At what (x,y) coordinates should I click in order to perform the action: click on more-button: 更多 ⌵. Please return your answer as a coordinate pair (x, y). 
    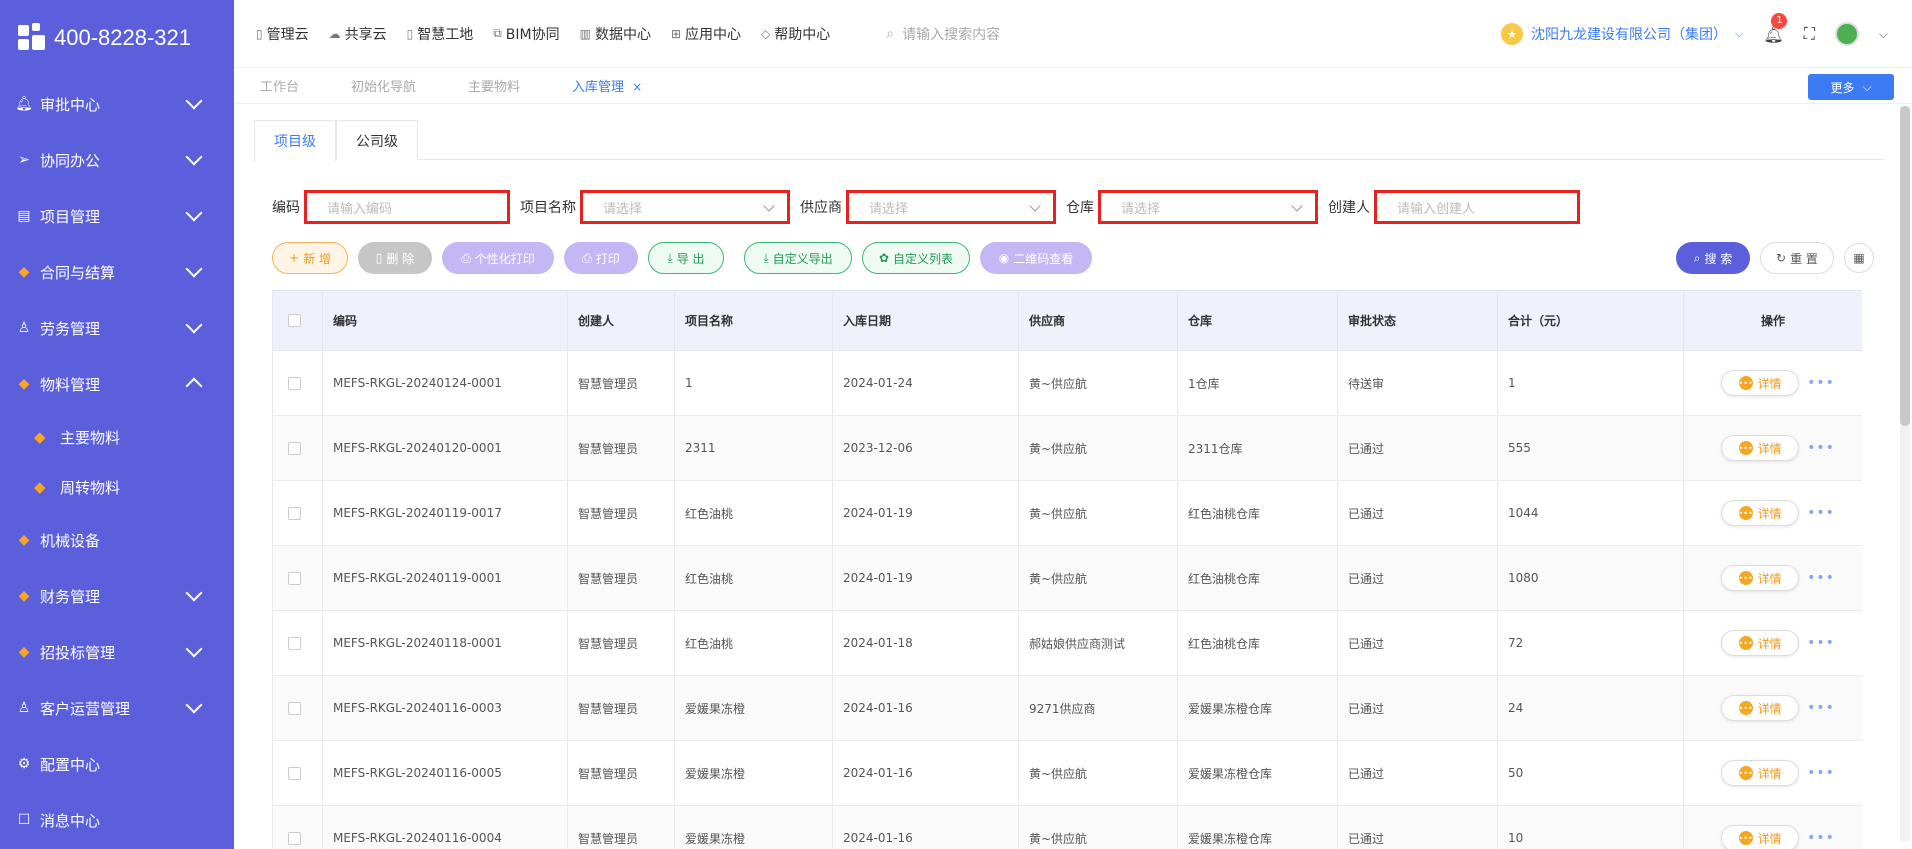
    Looking at the image, I should click on (1851, 87).